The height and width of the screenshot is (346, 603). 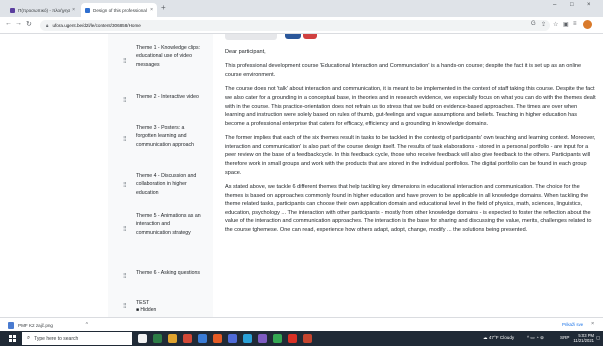 What do you see at coordinates (29, 24) in the screenshot?
I see `reload-icon: ↻` at bounding box center [29, 24].